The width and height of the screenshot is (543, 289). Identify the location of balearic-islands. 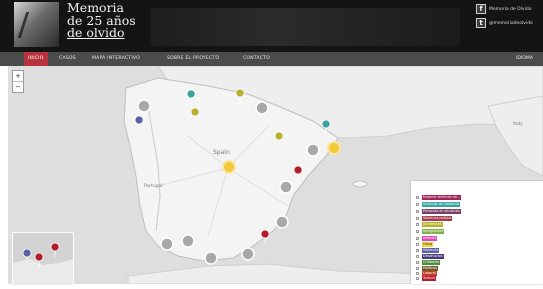
(360, 184).